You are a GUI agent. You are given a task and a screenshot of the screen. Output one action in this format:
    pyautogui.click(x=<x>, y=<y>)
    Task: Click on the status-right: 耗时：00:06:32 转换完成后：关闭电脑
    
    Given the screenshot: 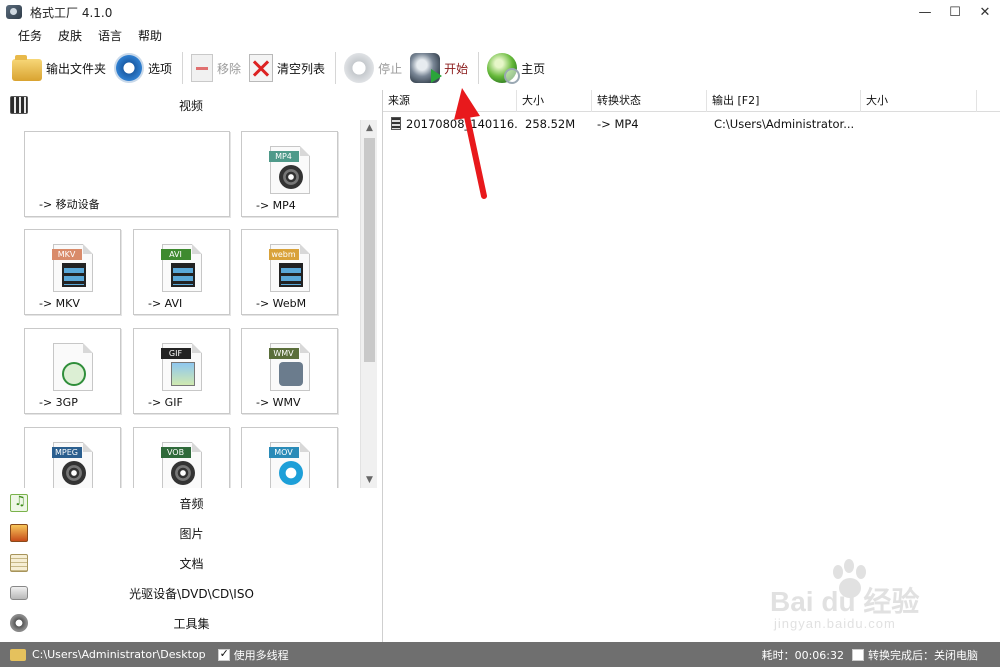 What is the action you would take?
    pyautogui.click(x=870, y=655)
    